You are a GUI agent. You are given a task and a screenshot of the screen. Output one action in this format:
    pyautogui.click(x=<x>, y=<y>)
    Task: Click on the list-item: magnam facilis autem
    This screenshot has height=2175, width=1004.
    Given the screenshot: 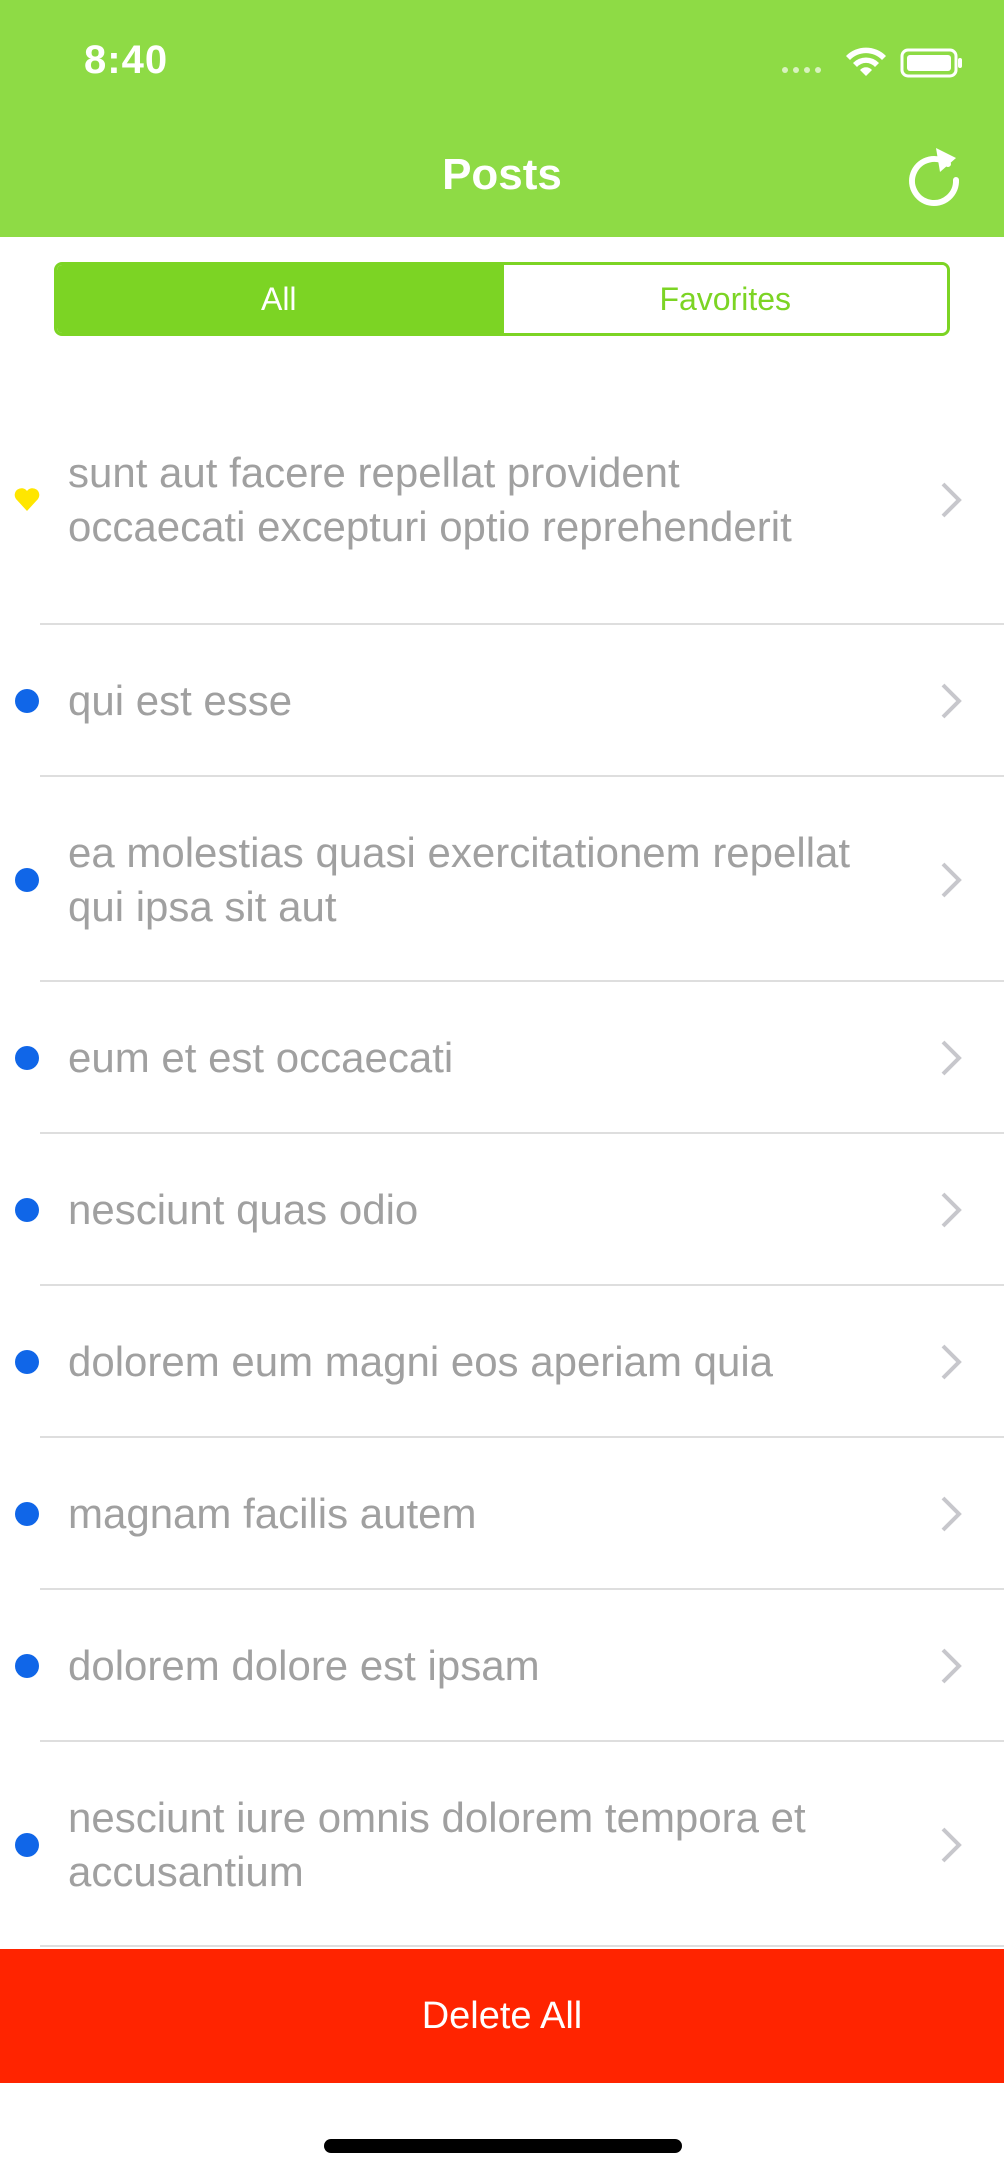 What is the action you would take?
    pyautogui.click(x=502, y=1514)
    